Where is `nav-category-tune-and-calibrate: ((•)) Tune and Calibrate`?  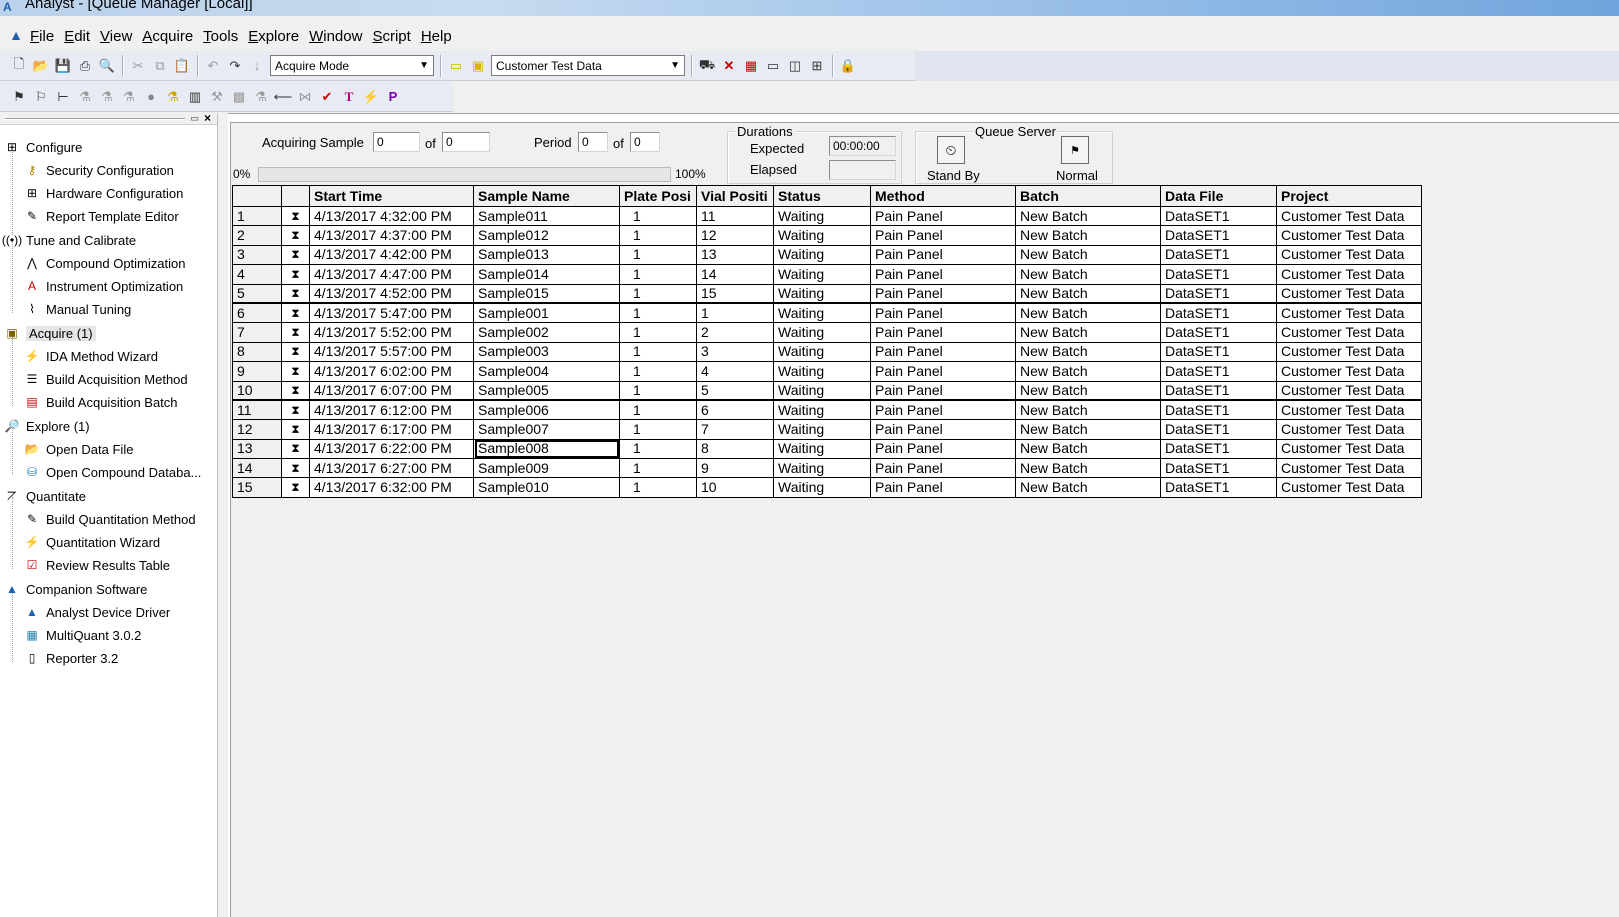 nav-category-tune-and-calibrate: ((•)) Tune and Calibrate is located at coordinates (69, 240).